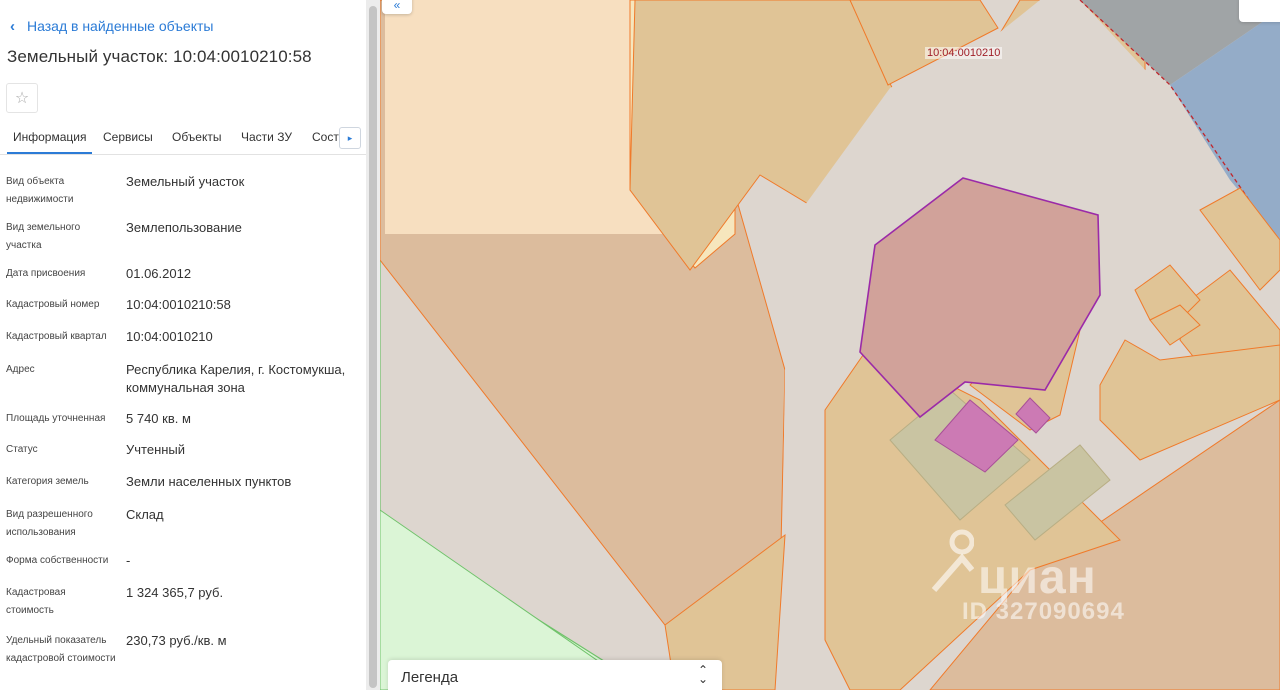  I want to click on star-icon: ☆, so click(22, 98).